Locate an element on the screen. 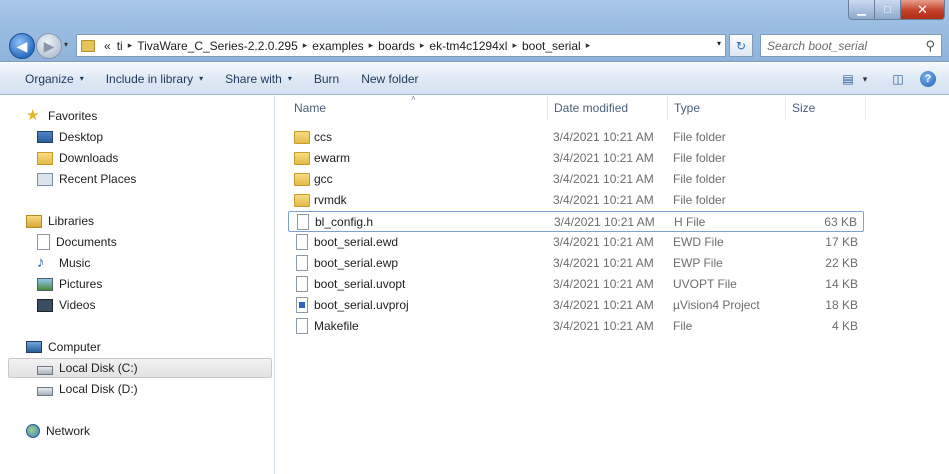  downloads-folder-icon is located at coordinates (45, 158).